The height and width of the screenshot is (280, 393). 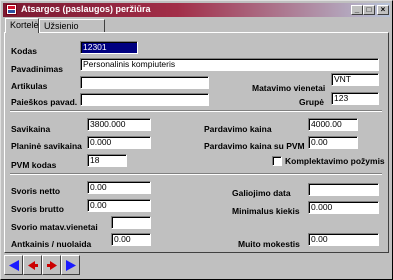 I want to click on first-record-icon, so click(x=14, y=265).